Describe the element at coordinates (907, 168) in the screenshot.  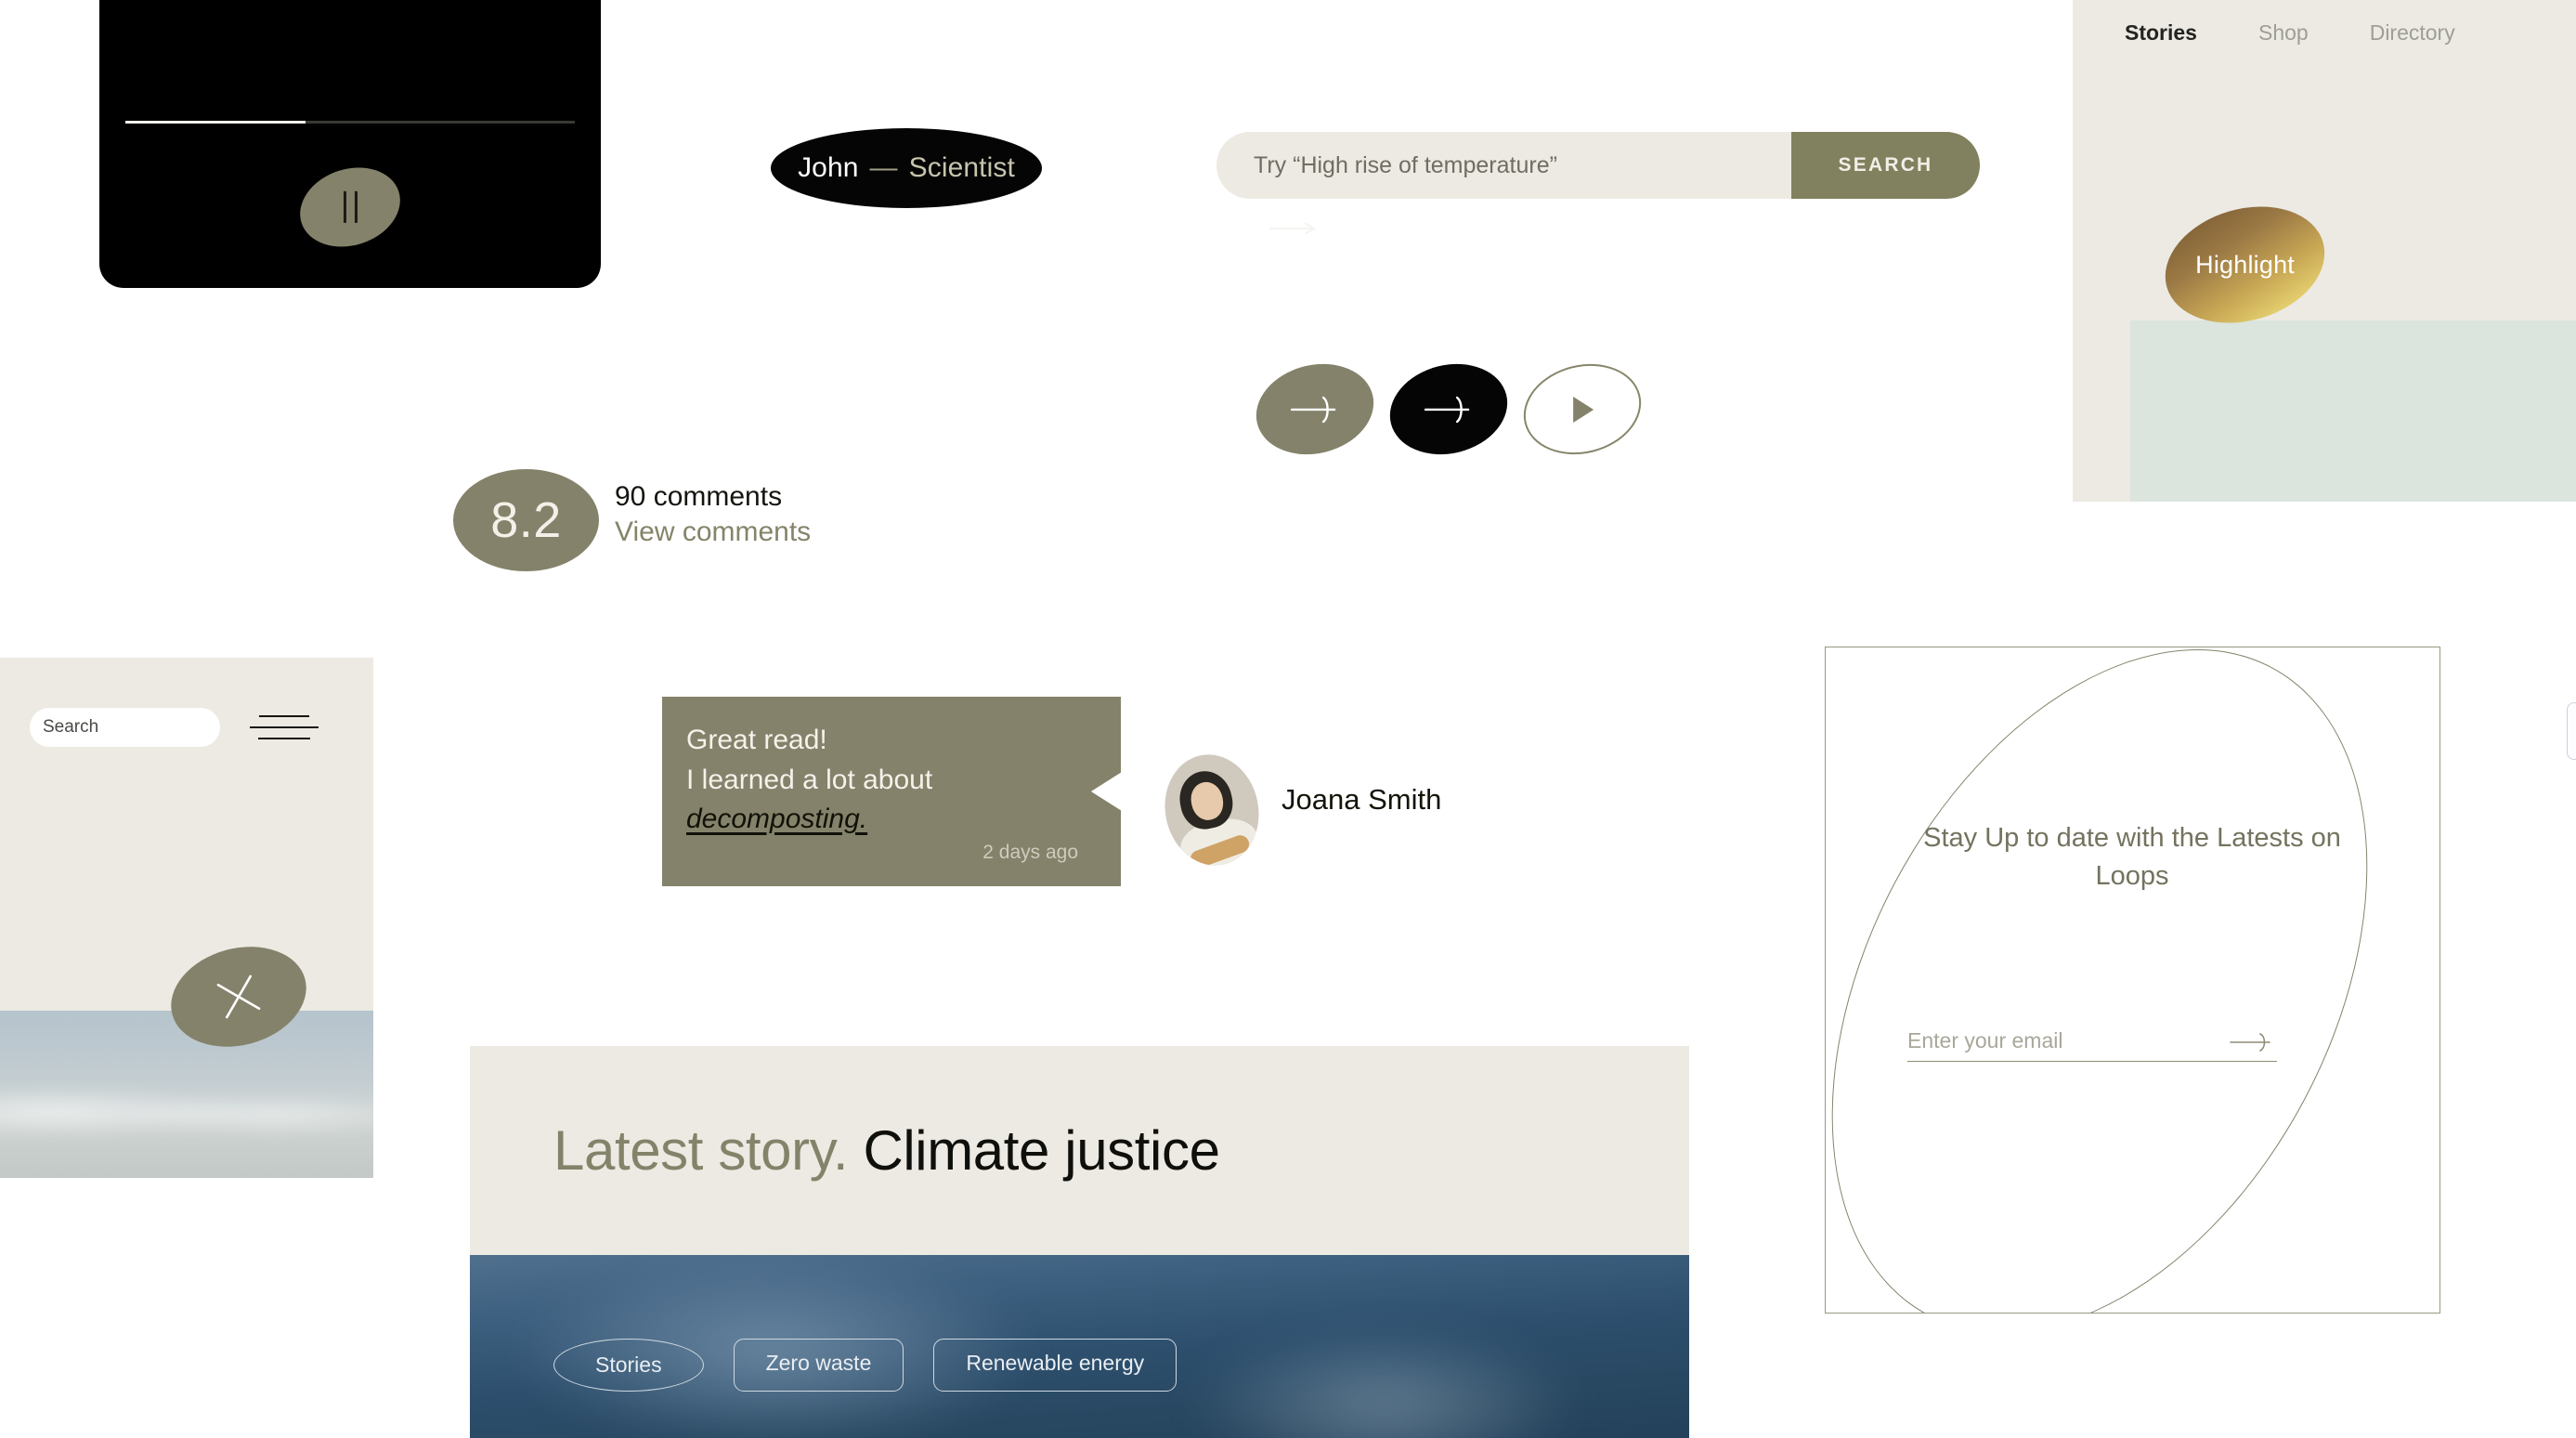
I see `author-pill: John — Scientist` at that location.